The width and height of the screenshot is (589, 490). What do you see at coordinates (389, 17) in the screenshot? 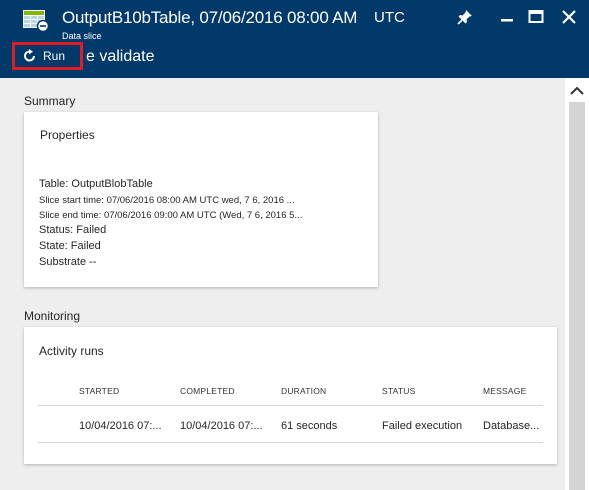
I see `timezone-label: UTC` at bounding box center [389, 17].